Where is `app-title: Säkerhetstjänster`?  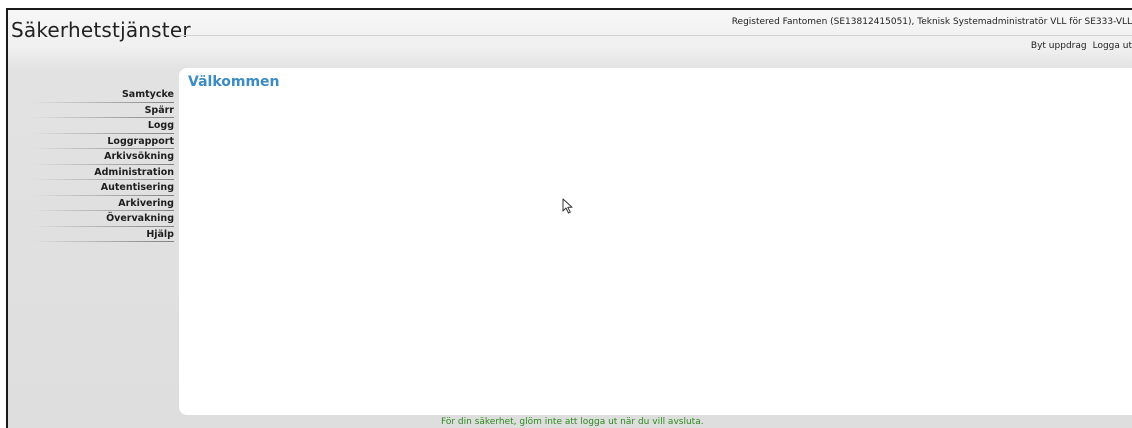 app-title: Säkerhetstjänster is located at coordinates (101, 30).